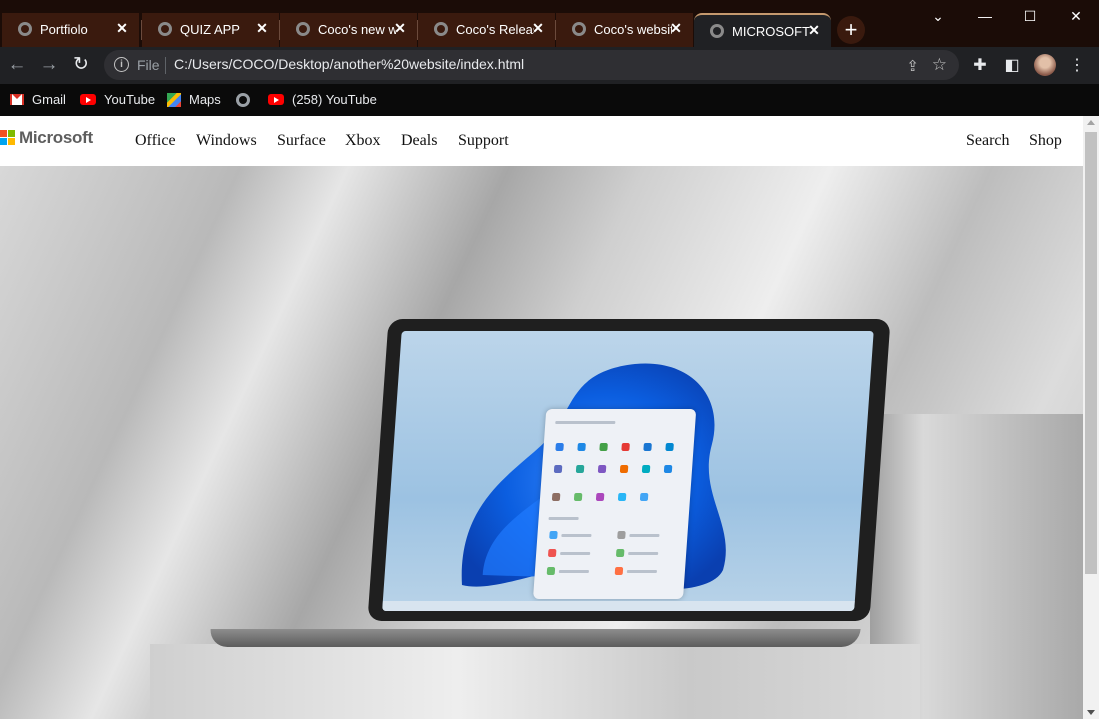  I want to click on tab-cocos-release: Coco's Release ✕, so click(486, 30).